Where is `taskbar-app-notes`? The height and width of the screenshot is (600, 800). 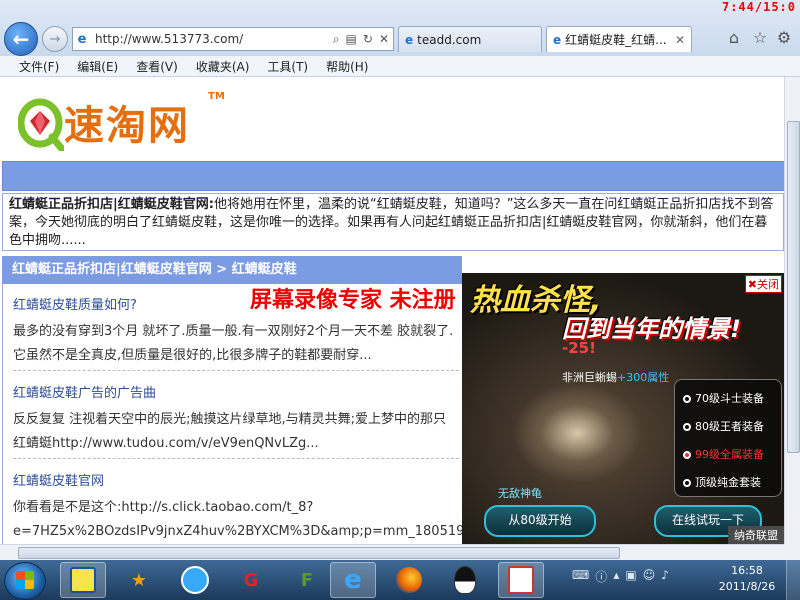 taskbar-app-notes is located at coordinates (83, 580).